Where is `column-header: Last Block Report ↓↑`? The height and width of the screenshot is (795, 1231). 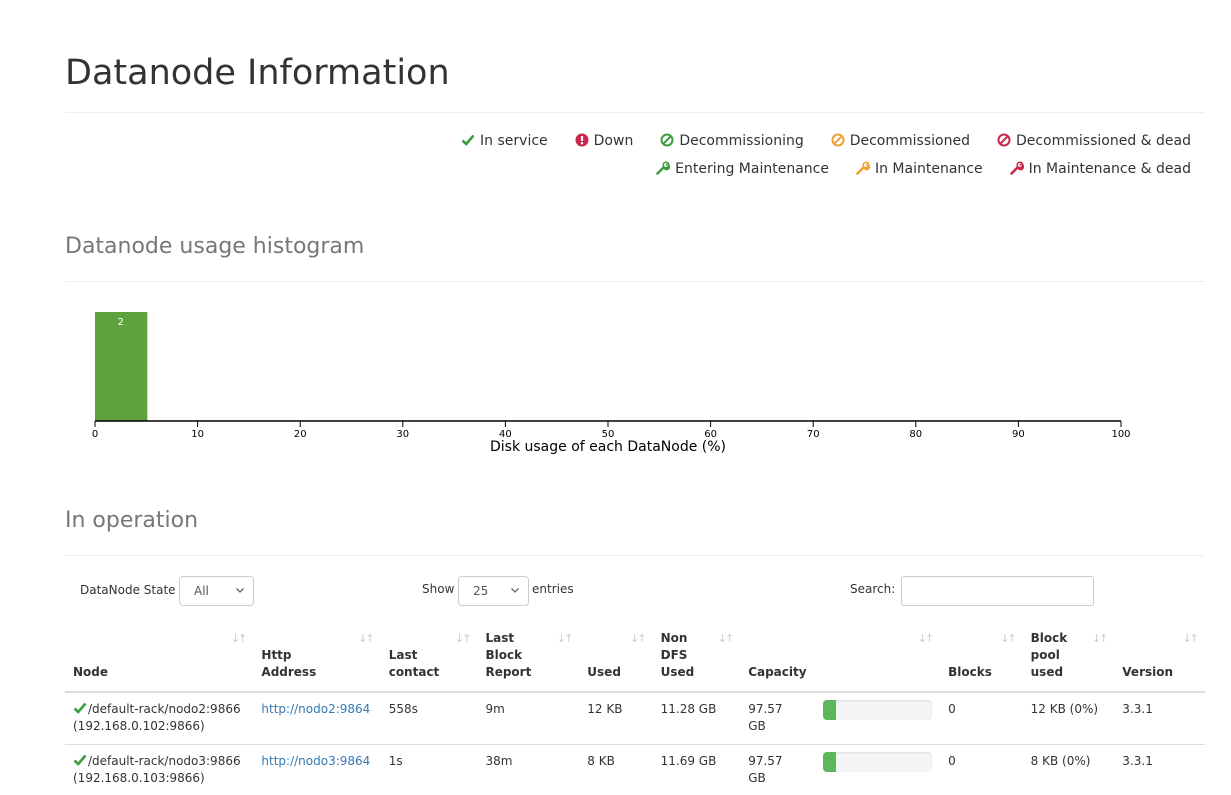
column-header: Last Block Report ↓↑ is located at coordinates (528, 660).